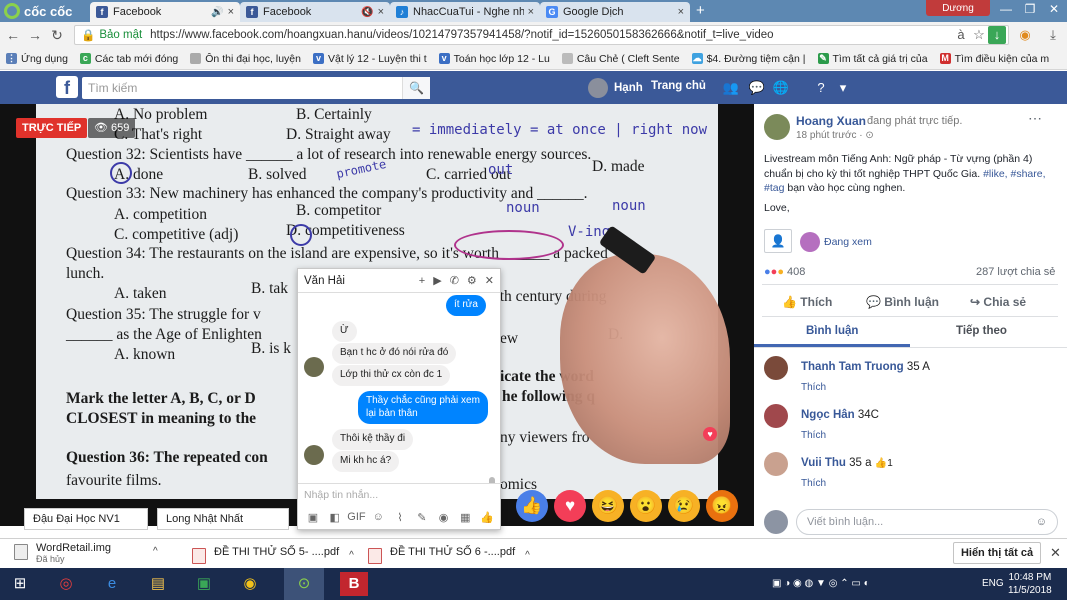 This screenshot has height=600, width=1067. I want to click on attach-icon: ⌇, so click(400, 517).